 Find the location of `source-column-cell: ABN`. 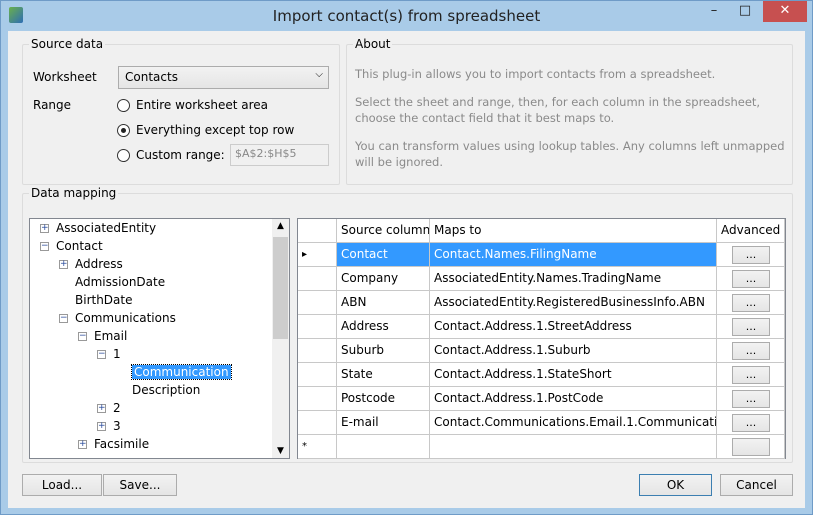

source-column-cell: ABN is located at coordinates (383, 303).